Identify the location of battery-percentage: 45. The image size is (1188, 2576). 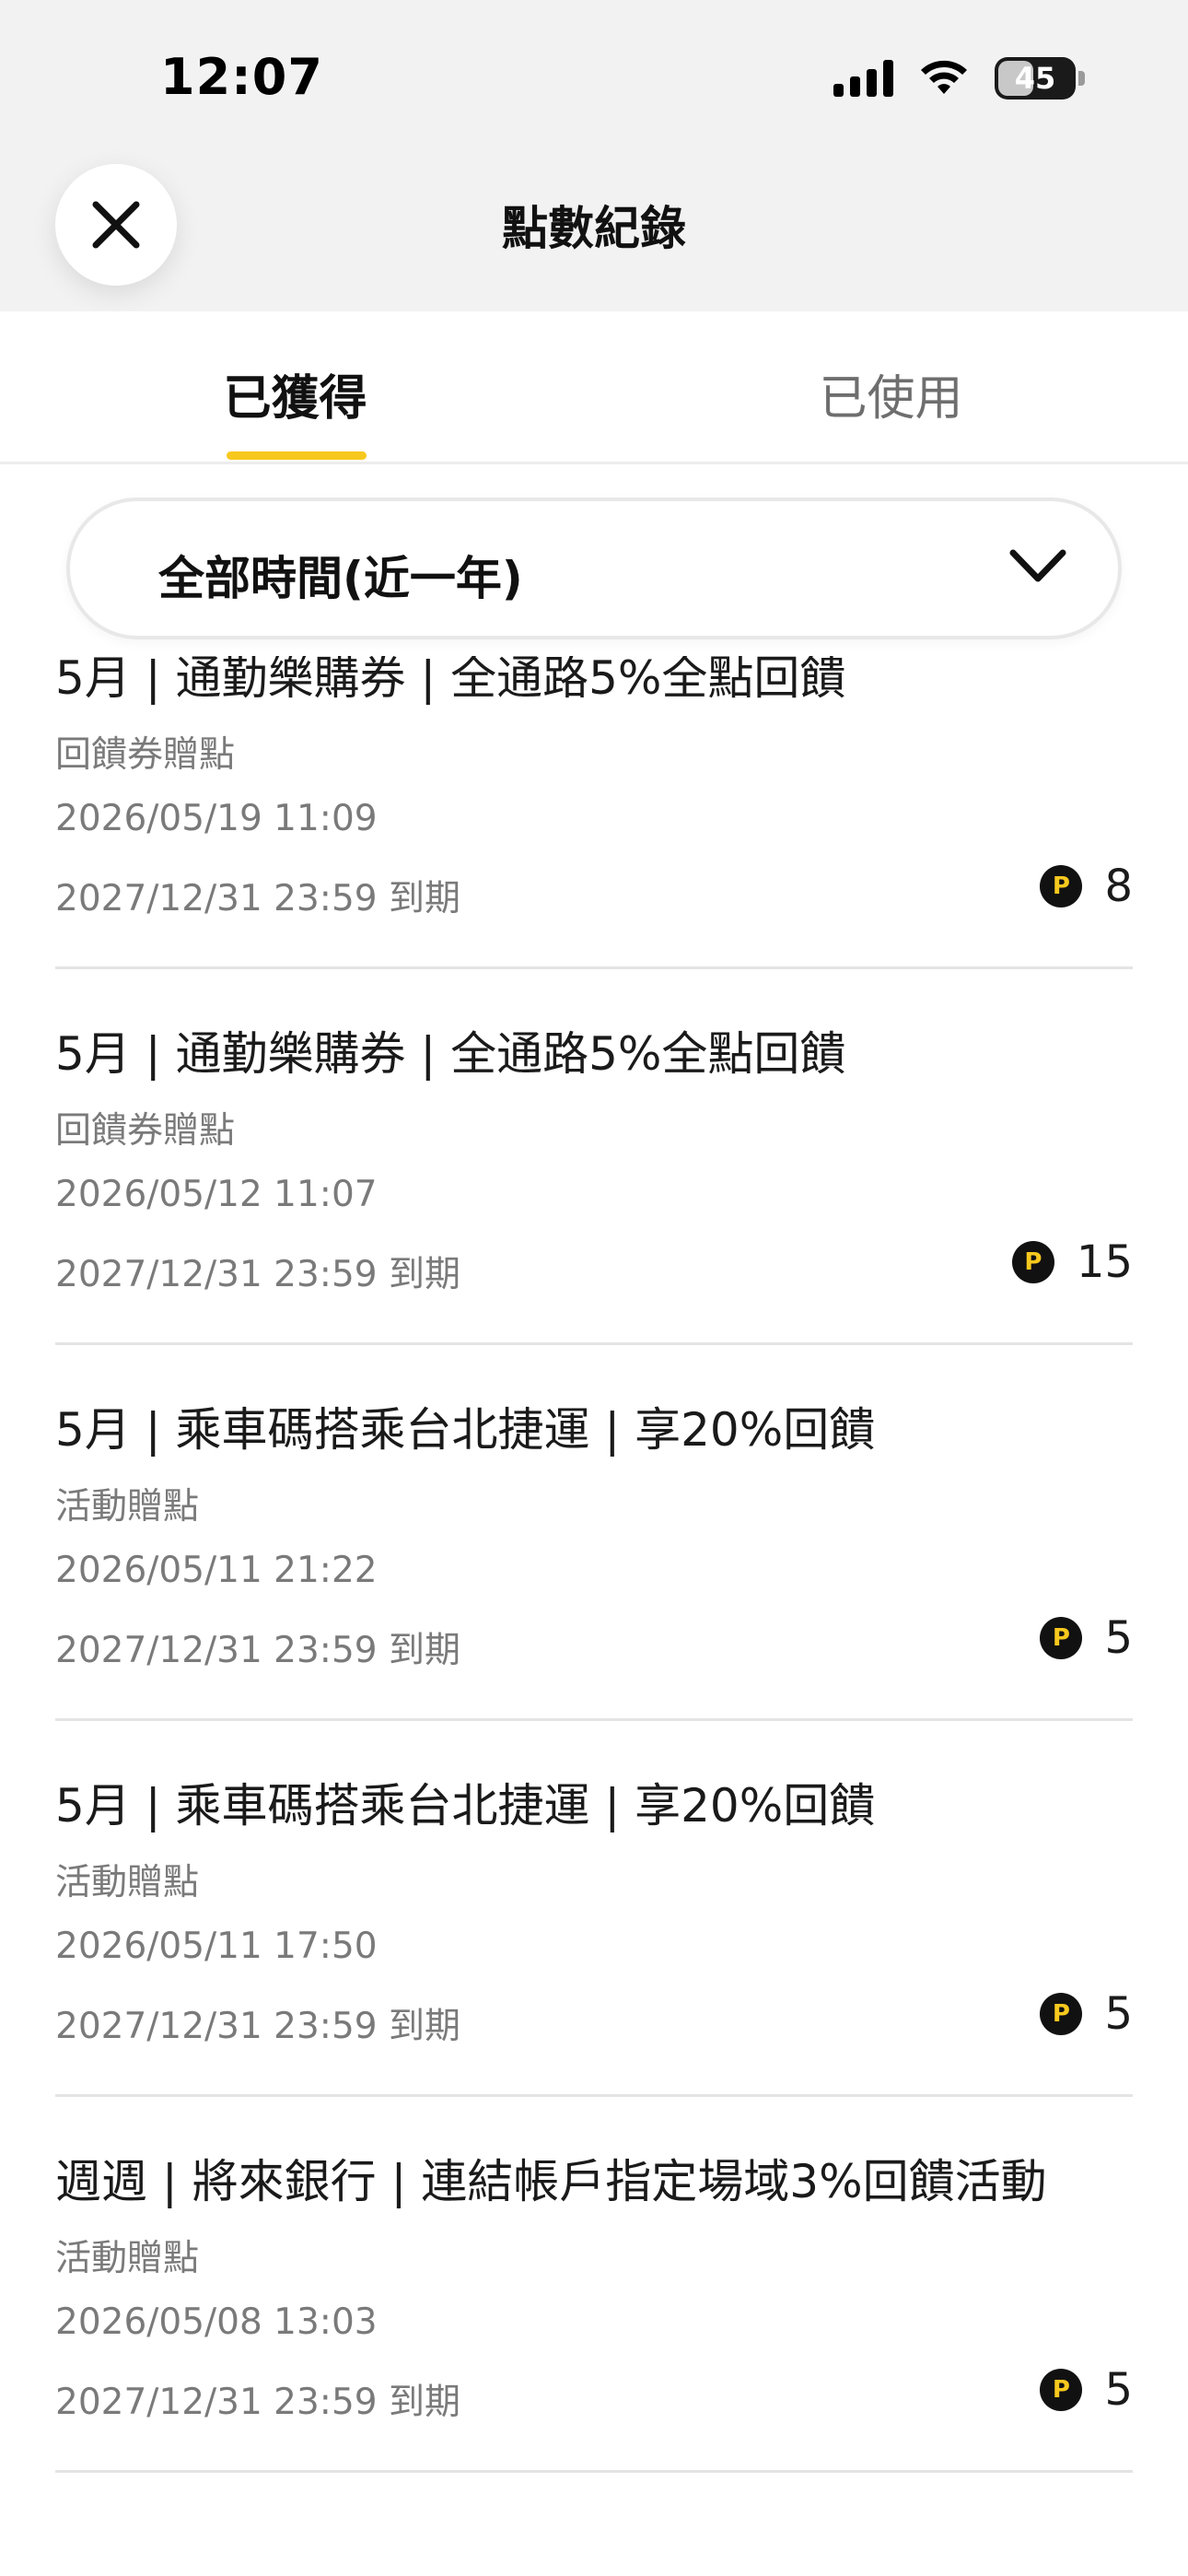
(1035, 78).